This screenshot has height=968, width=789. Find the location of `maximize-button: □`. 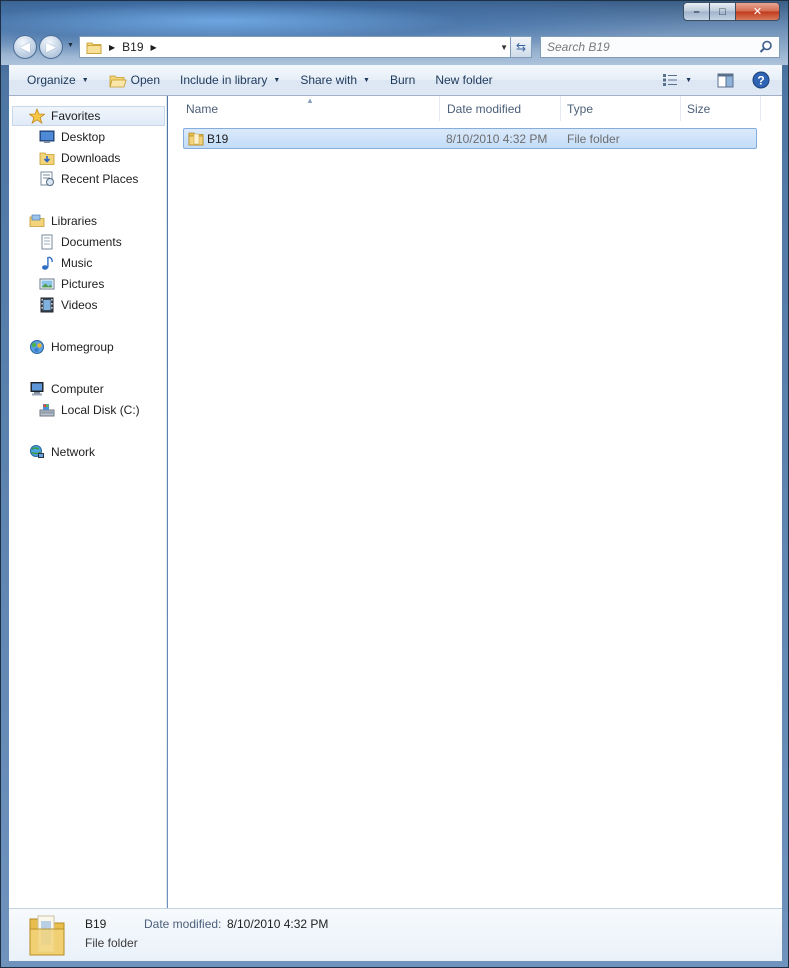

maximize-button: □ is located at coordinates (723, 11).